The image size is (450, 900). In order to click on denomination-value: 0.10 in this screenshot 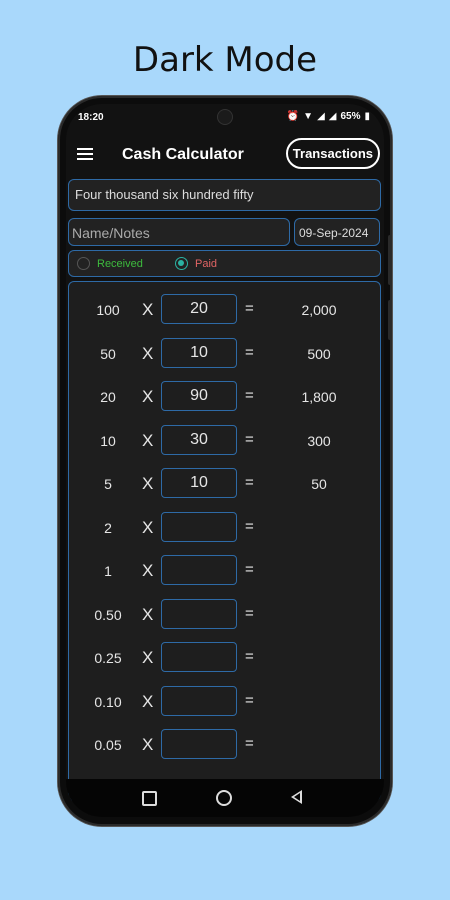, I will do `click(108, 701)`.